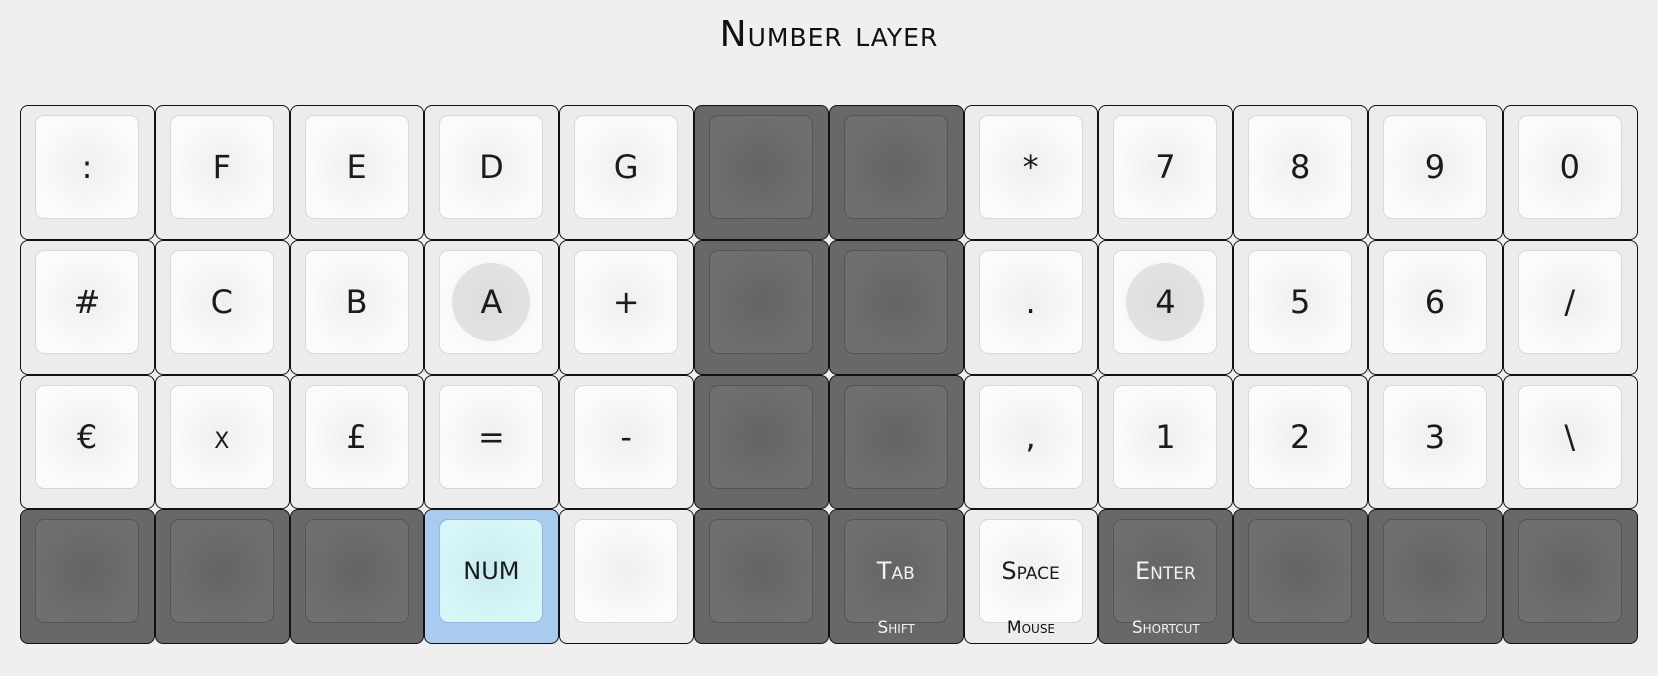 This screenshot has height=676, width=1658. I want to click on key-period: ., so click(1031, 307).